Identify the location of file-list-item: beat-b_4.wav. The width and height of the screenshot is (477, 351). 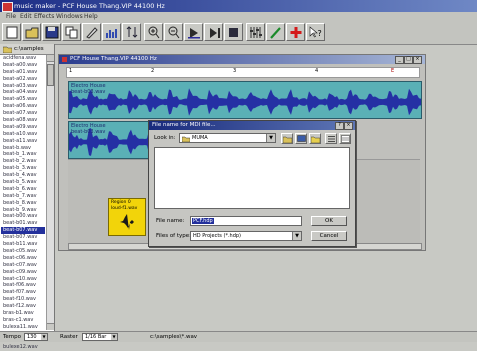
(23, 175).